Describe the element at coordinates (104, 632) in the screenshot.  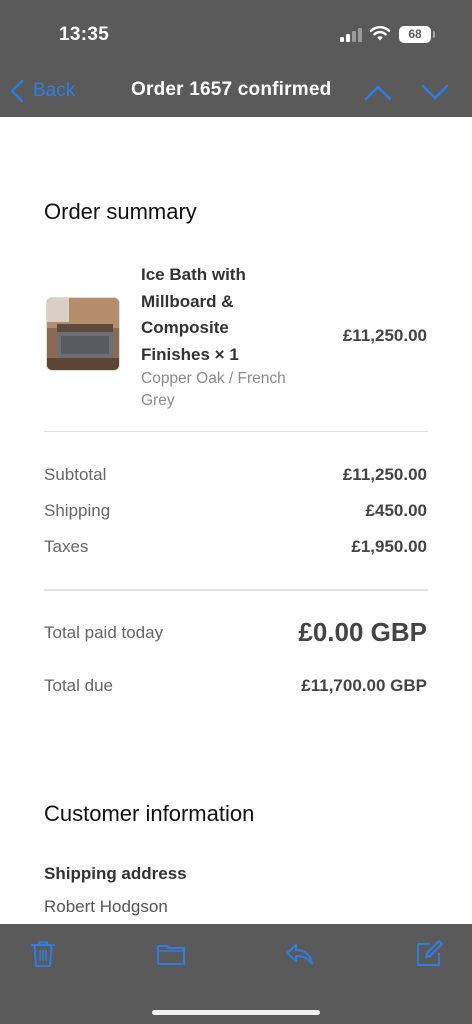
I see `total-paid-label: Total paid today` at that location.